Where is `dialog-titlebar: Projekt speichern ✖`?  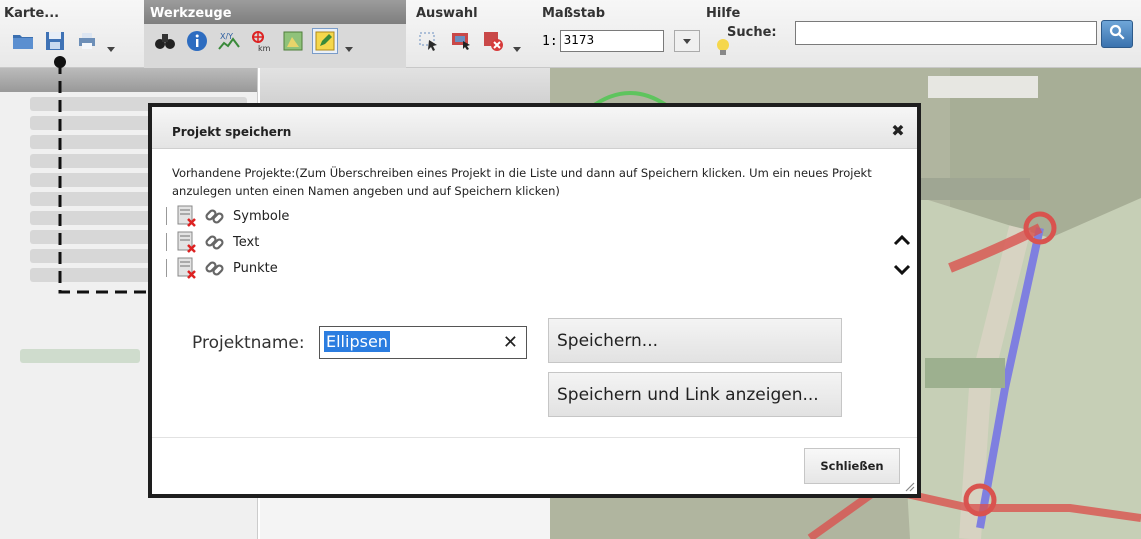 dialog-titlebar: Projekt speichern ✖ is located at coordinates (534, 128).